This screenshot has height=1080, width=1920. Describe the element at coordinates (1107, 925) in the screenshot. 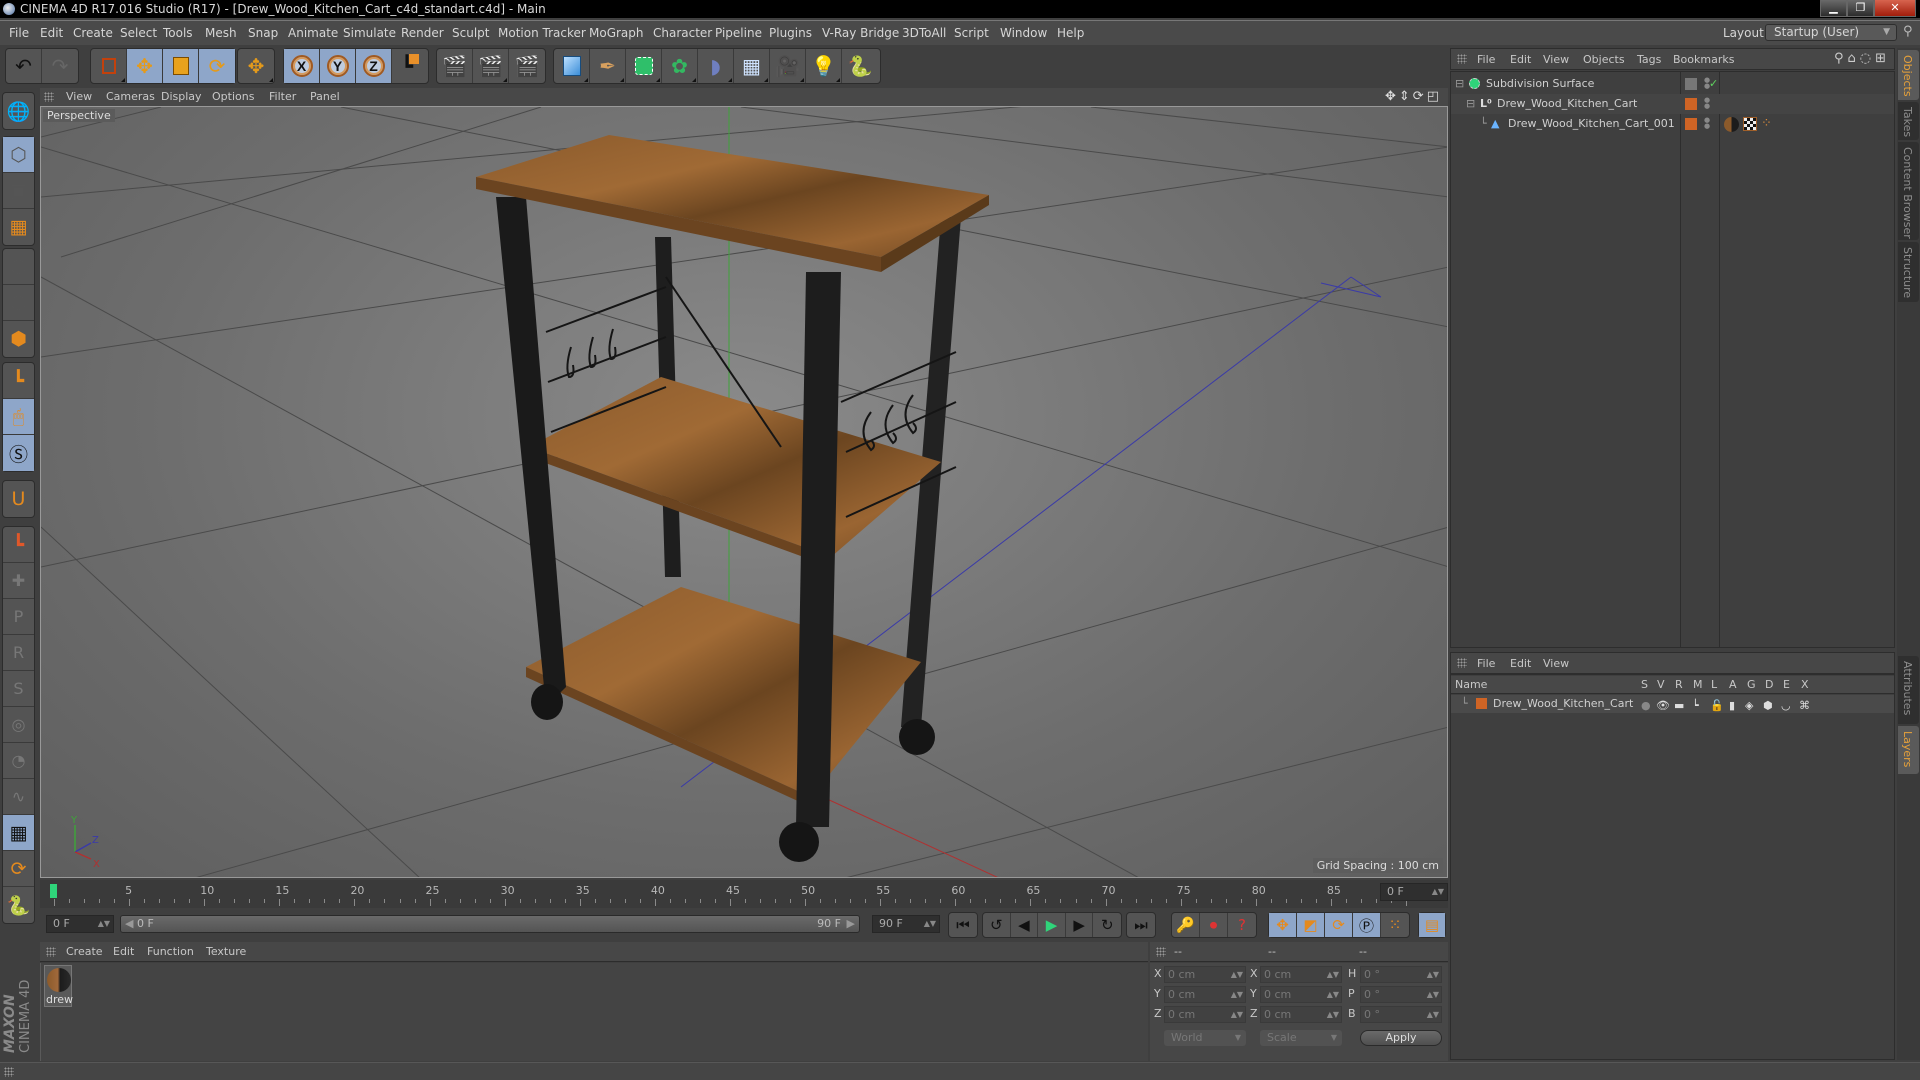

I see `next-key-icon: ↻` at that location.